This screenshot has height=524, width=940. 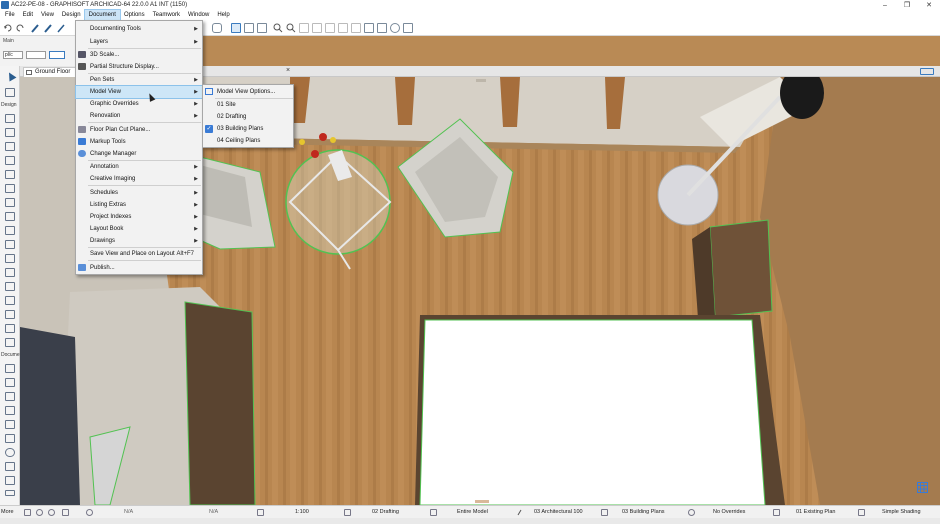 What do you see at coordinates (217, 28) in the screenshot?
I see `lock-icon` at bounding box center [217, 28].